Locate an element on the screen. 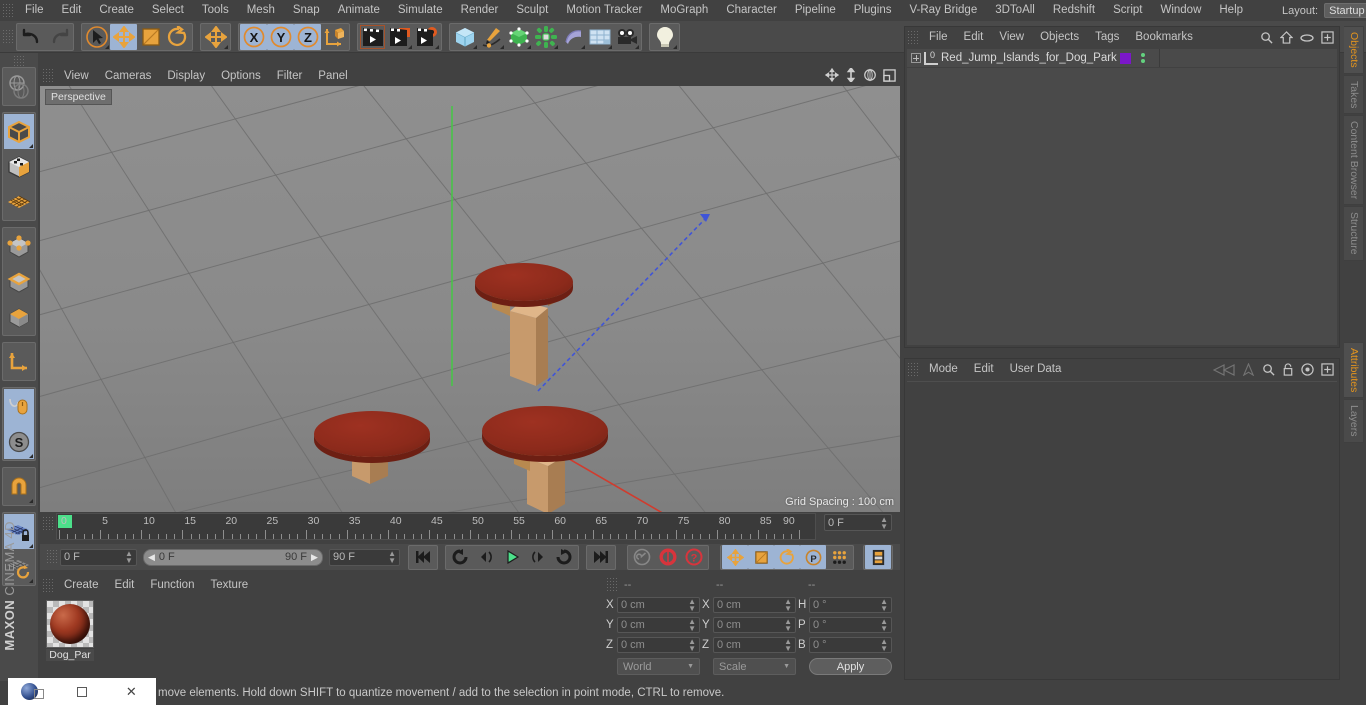 The width and height of the screenshot is (1366, 705). menu-help: Help is located at coordinates (1231, 10).